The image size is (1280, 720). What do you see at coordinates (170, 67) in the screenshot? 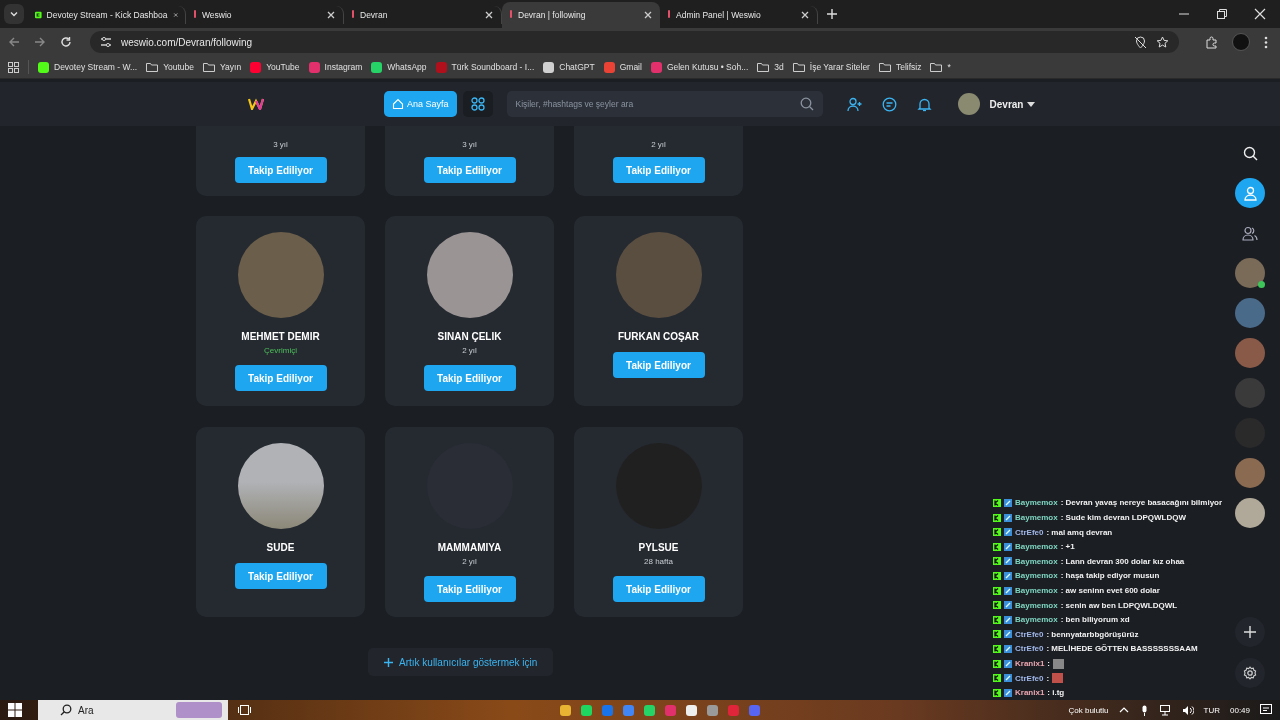
I see `bookmark: Youtube` at bounding box center [170, 67].